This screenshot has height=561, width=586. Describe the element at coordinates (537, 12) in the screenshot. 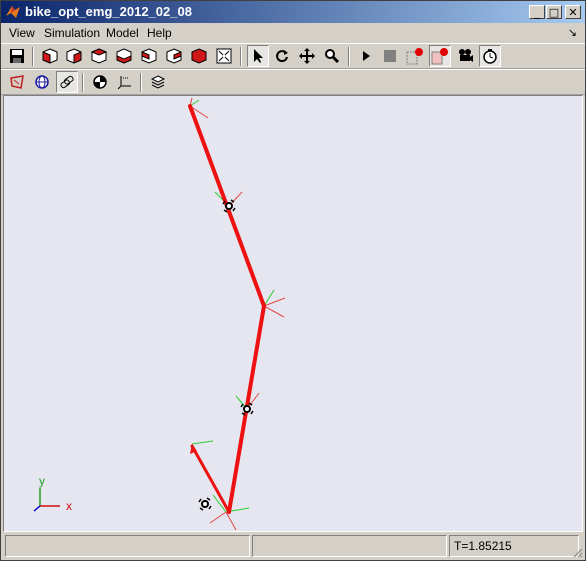

I see `minimize-button: _` at that location.